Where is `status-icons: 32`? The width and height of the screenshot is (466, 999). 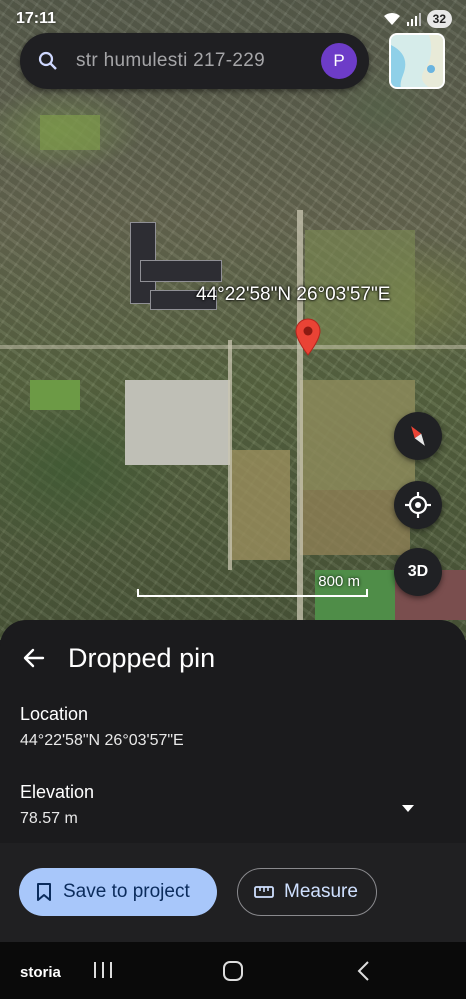 status-icons: 32 is located at coordinates (417, 19).